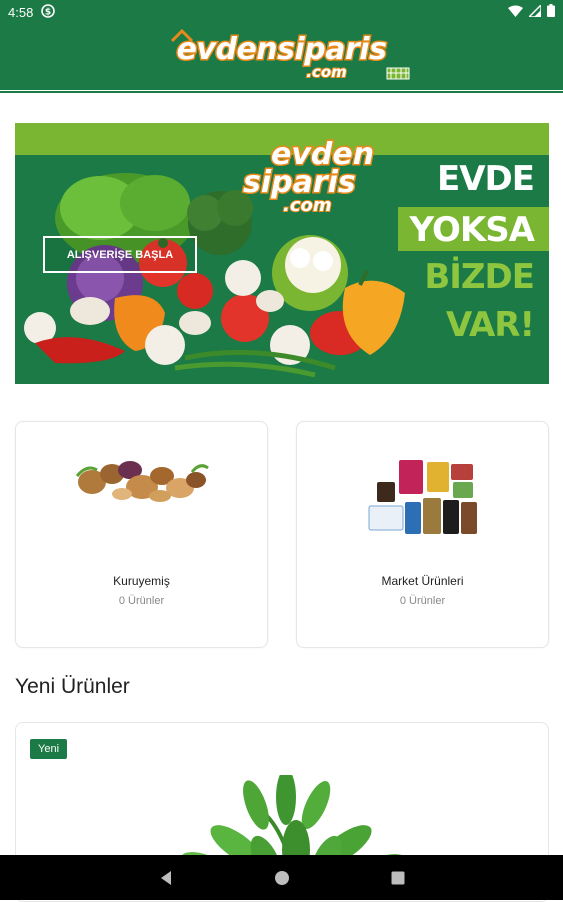 This screenshot has height=902, width=563. What do you see at coordinates (479, 277) in the screenshot?
I see `banner-slogan-line3: BİZDE` at bounding box center [479, 277].